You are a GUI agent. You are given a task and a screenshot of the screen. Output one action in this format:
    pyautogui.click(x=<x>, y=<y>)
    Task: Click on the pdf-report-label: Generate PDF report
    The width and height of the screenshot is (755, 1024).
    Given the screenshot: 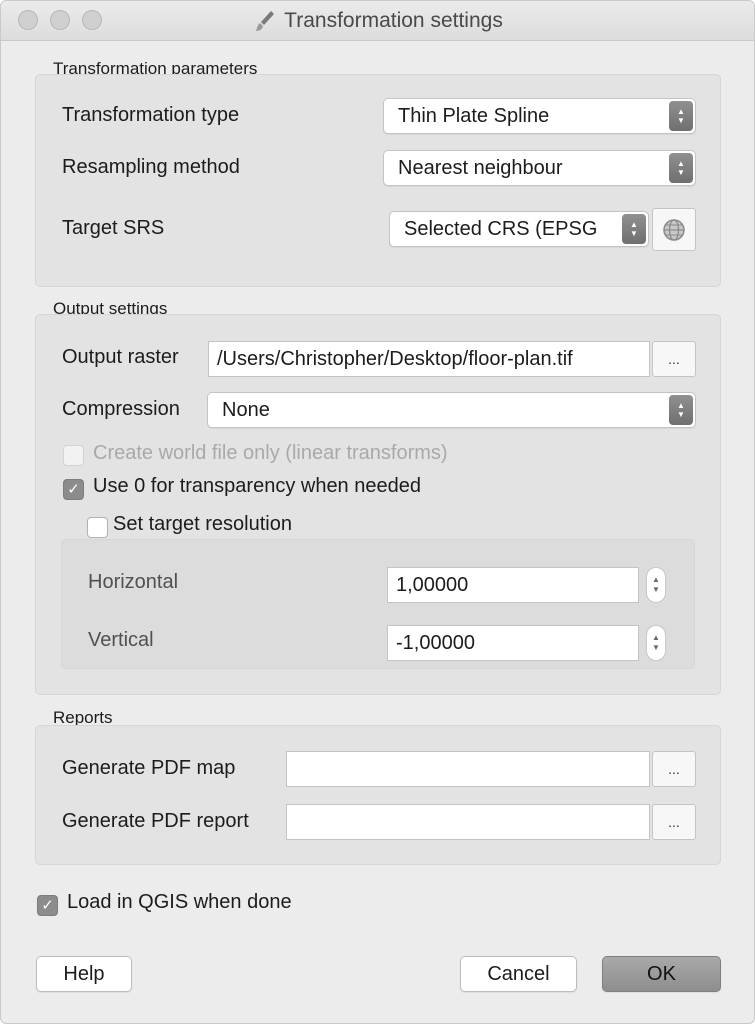 What is the action you would take?
    pyautogui.click(x=155, y=821)
    